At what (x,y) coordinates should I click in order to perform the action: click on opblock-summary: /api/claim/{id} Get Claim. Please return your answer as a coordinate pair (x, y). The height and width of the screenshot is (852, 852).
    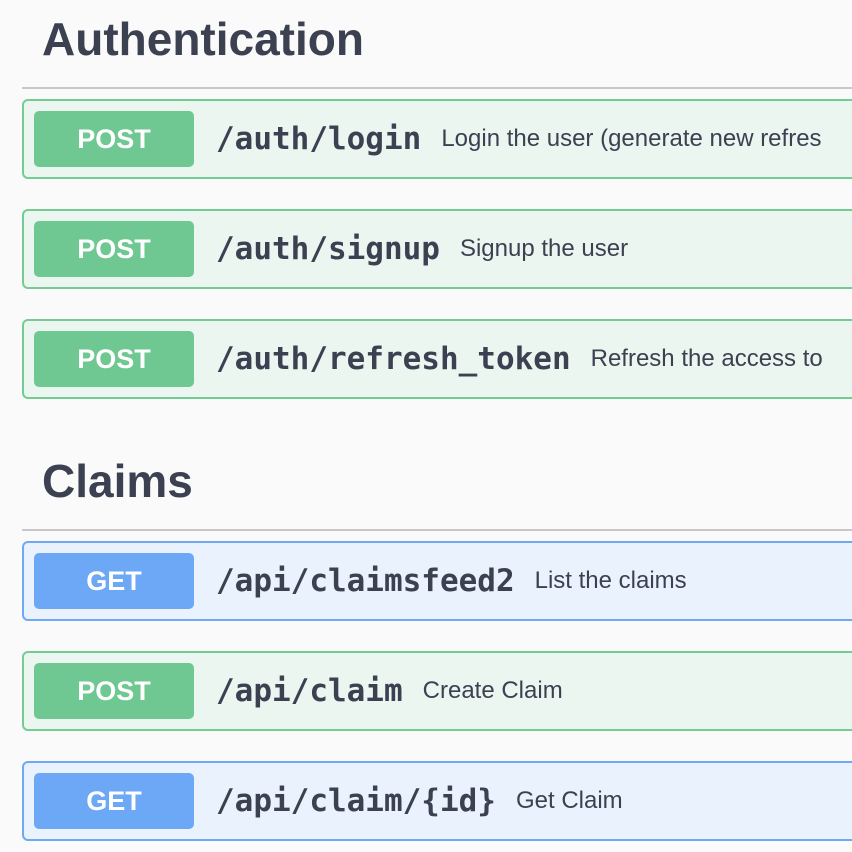
    Looking at the image, I should click on (419, 801).